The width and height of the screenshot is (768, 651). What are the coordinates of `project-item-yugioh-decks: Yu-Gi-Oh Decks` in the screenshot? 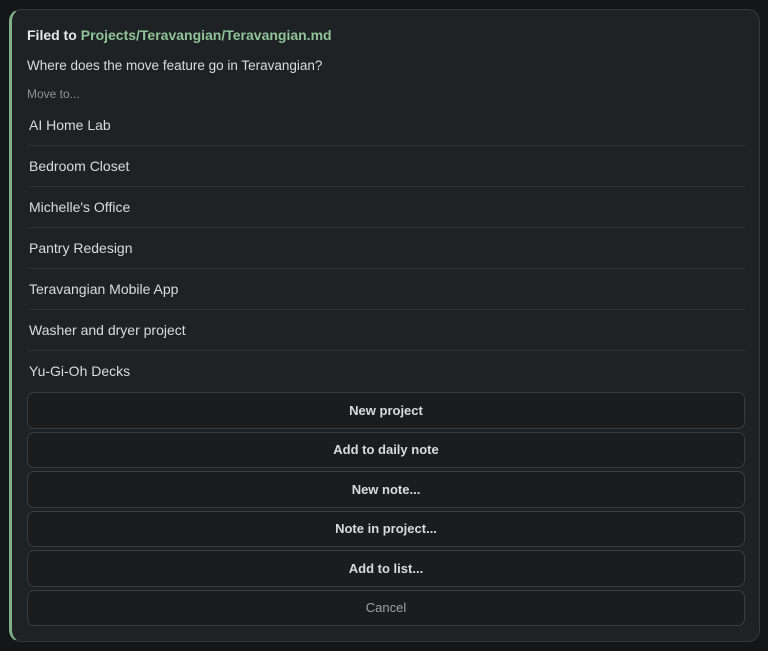 It's located at (386, 371).